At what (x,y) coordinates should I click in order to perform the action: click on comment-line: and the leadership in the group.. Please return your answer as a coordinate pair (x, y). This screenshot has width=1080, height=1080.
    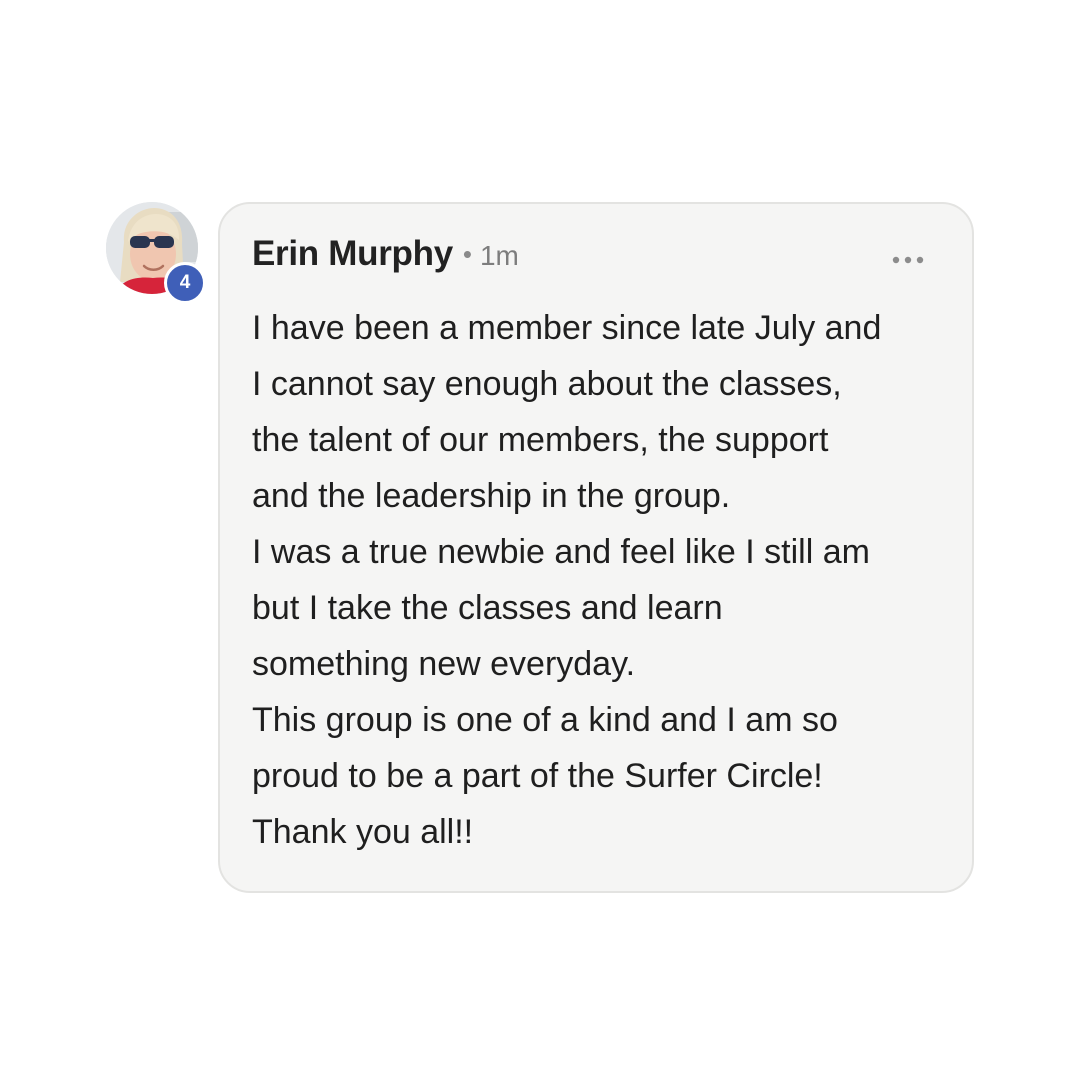
    Looking at the image, I should click on (491, 496).